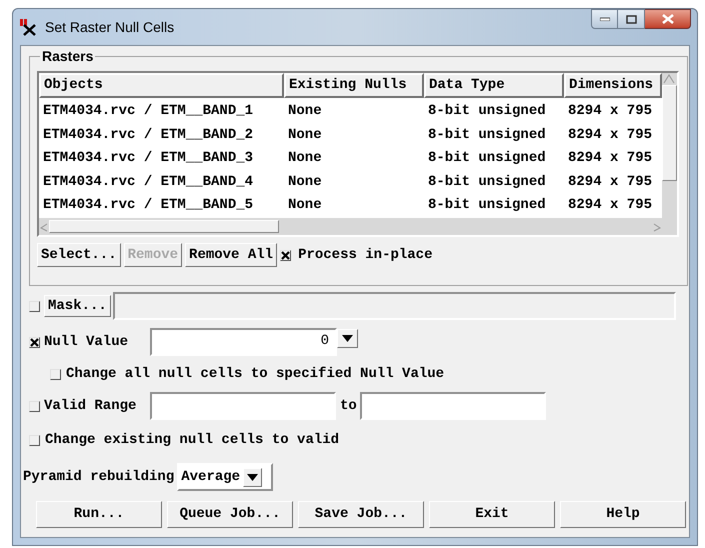  Describe the element at coordinates (109, 27) in the screenshot. I see `window-title: Set Raster Null Cells` at that location.